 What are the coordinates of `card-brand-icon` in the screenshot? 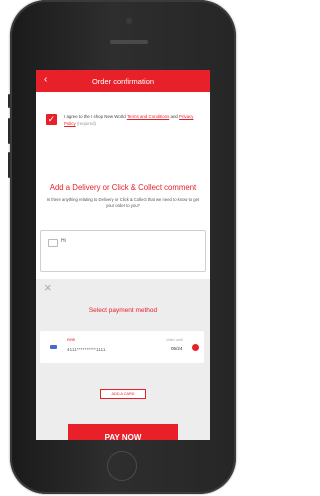 It's located at (53, 347).